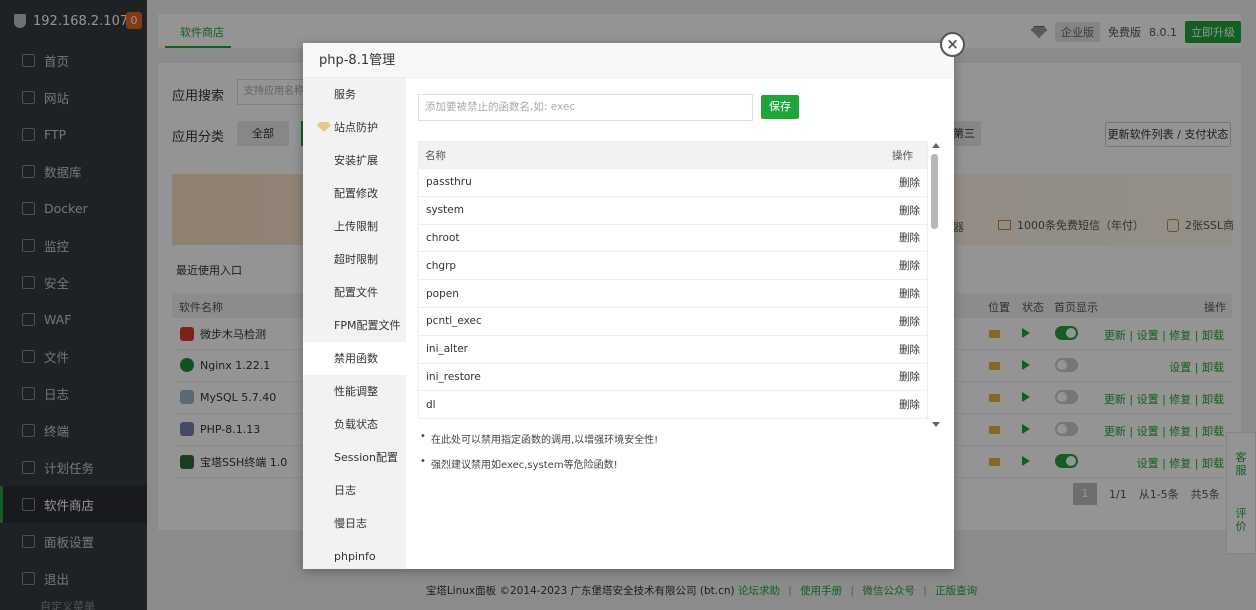 Image resolution: width=1256 pixels, height=610 pixels. Describe the element at coordinates (952, 44) in the screenshot. I see `close-icon: ×` at that location.